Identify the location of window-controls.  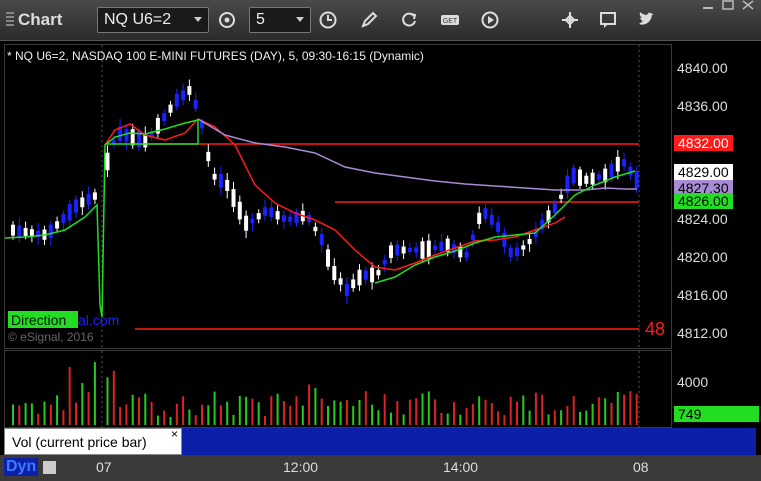
(728, 5).